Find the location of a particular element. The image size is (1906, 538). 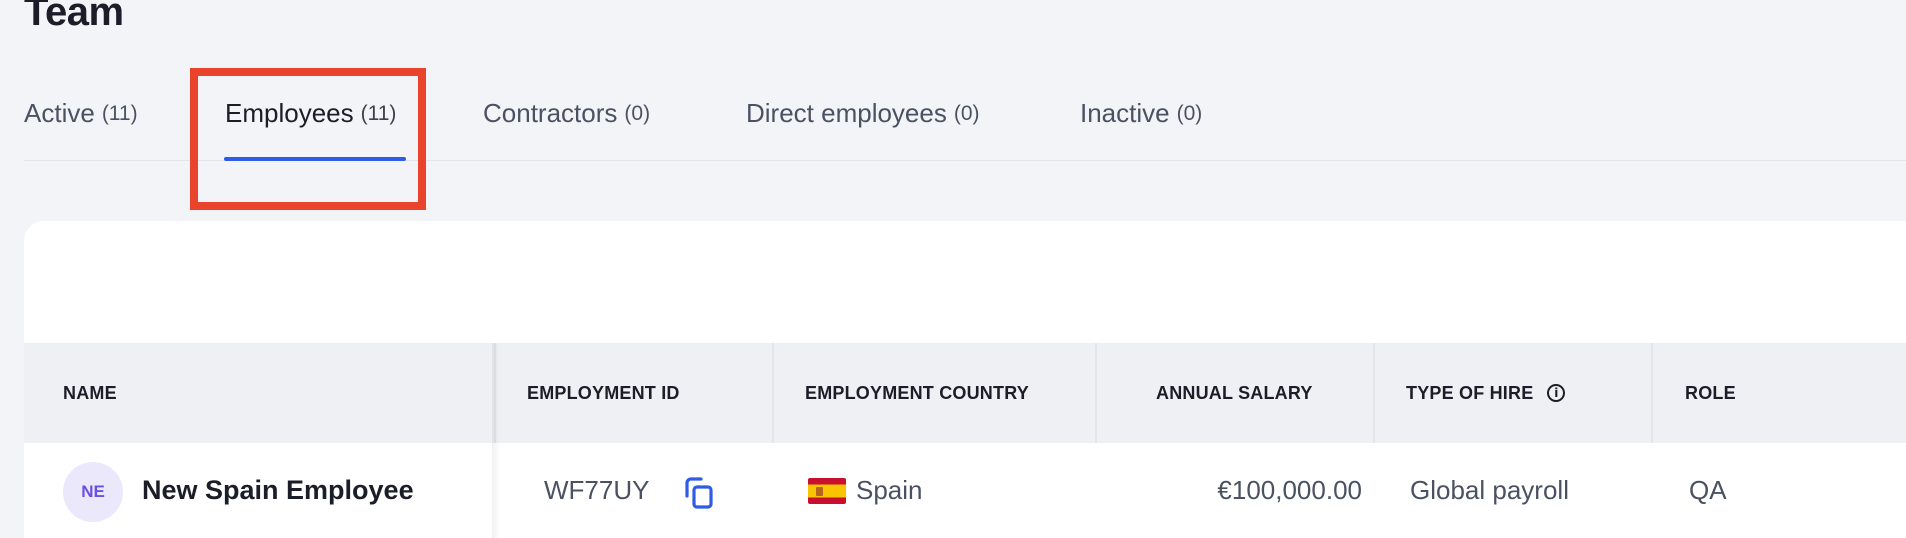

role: QA is located at coordinates (1708, 490).